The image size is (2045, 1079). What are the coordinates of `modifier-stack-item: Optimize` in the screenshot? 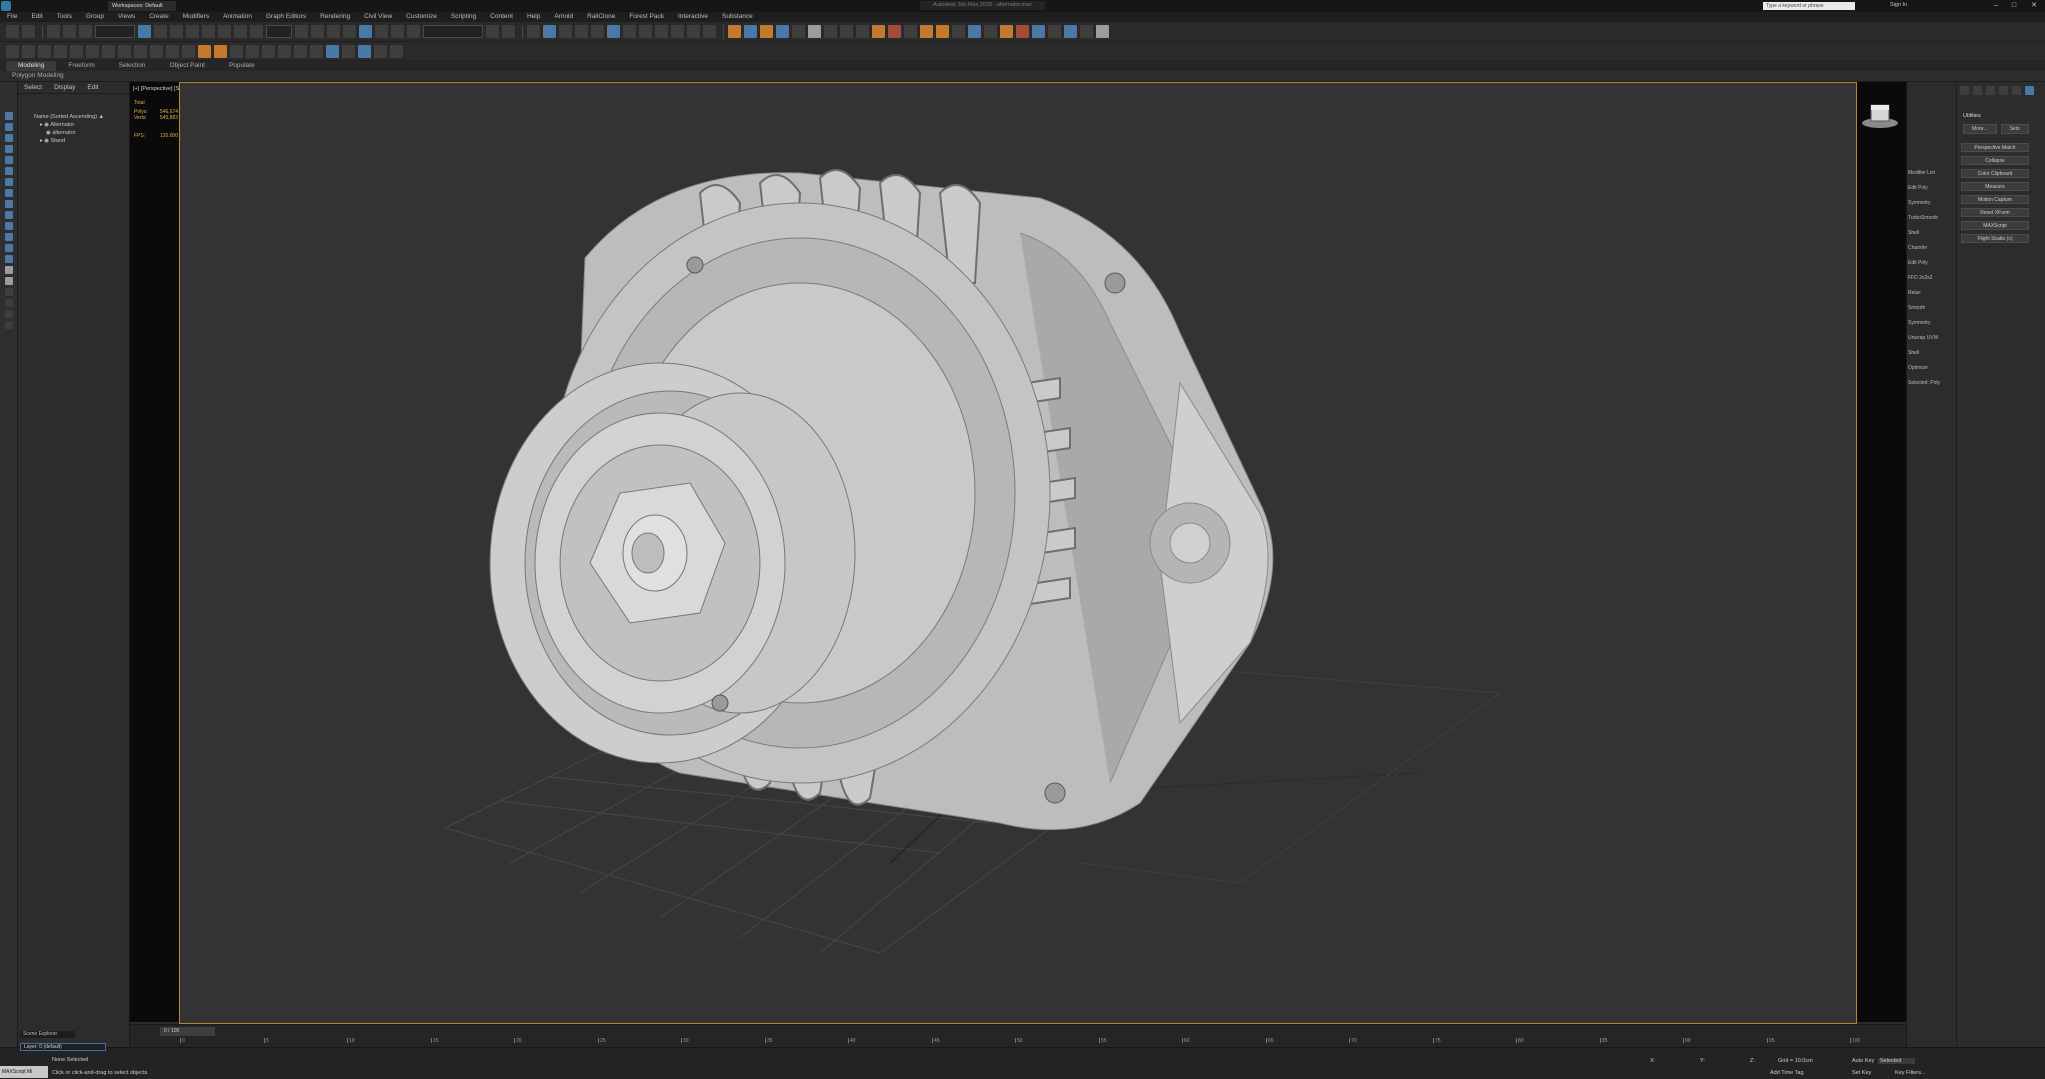 It's located at (1918, 368).